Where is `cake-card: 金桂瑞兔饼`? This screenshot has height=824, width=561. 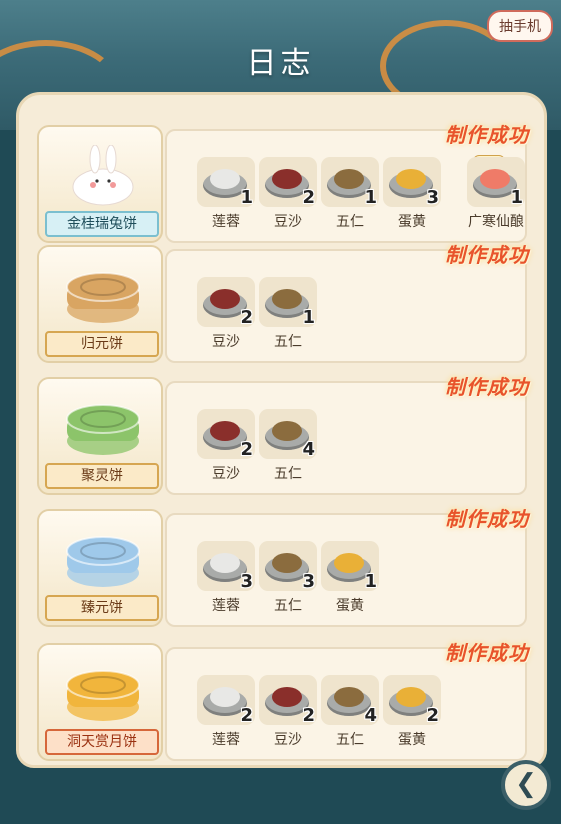
cake-card: 金桂瑞兔饼 is located at coordinates (100, 184).